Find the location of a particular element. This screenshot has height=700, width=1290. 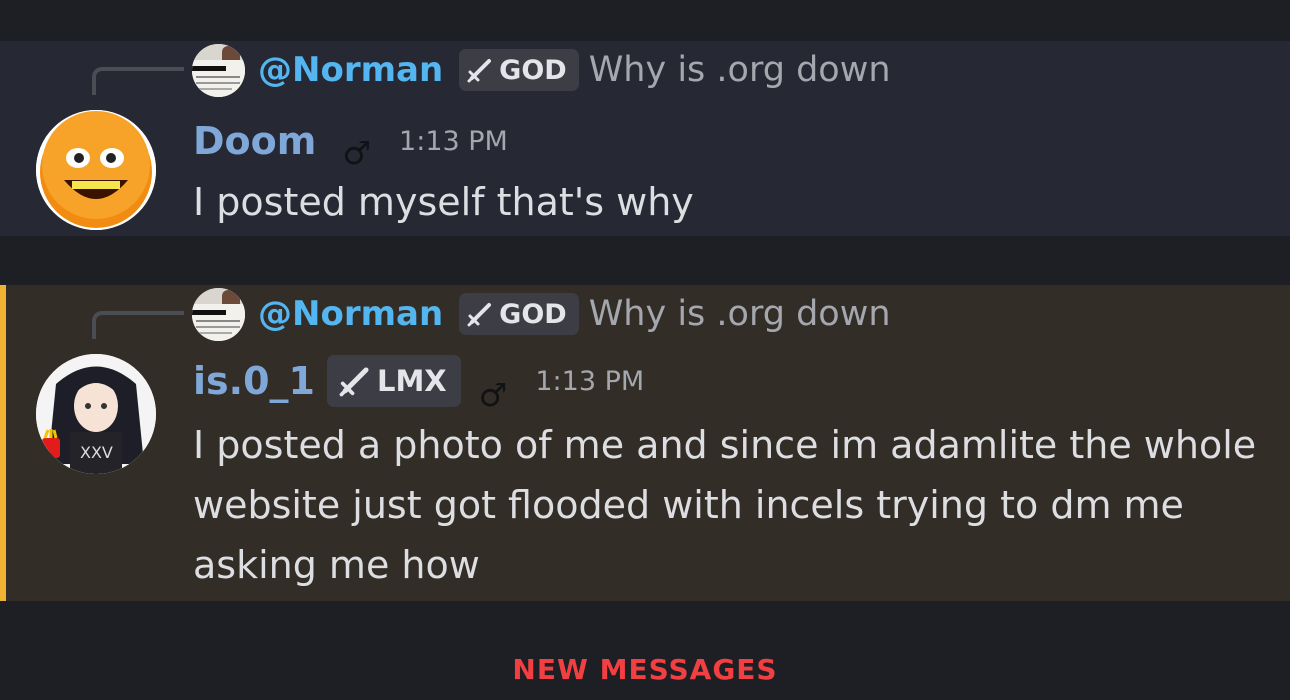

message-header: is.0_1 LMX ♂ 1:13 PM is located at coordinates (419, 384).